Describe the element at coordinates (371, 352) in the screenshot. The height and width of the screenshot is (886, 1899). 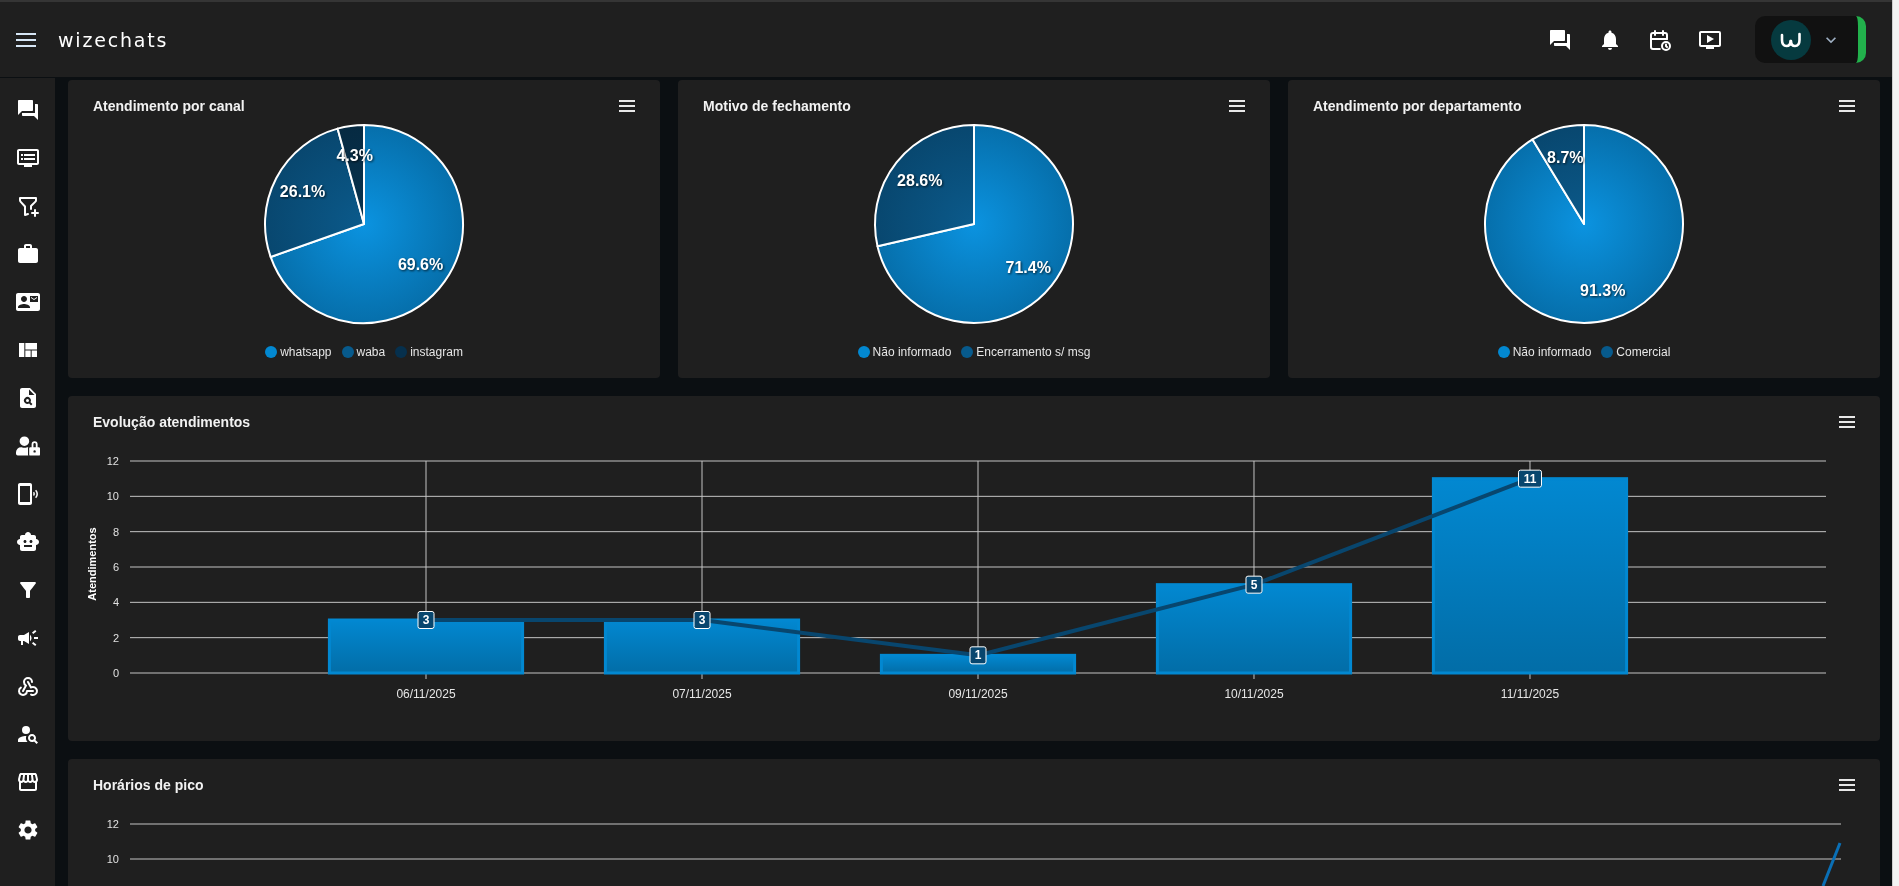
I see `legend-label: waba` at that location.